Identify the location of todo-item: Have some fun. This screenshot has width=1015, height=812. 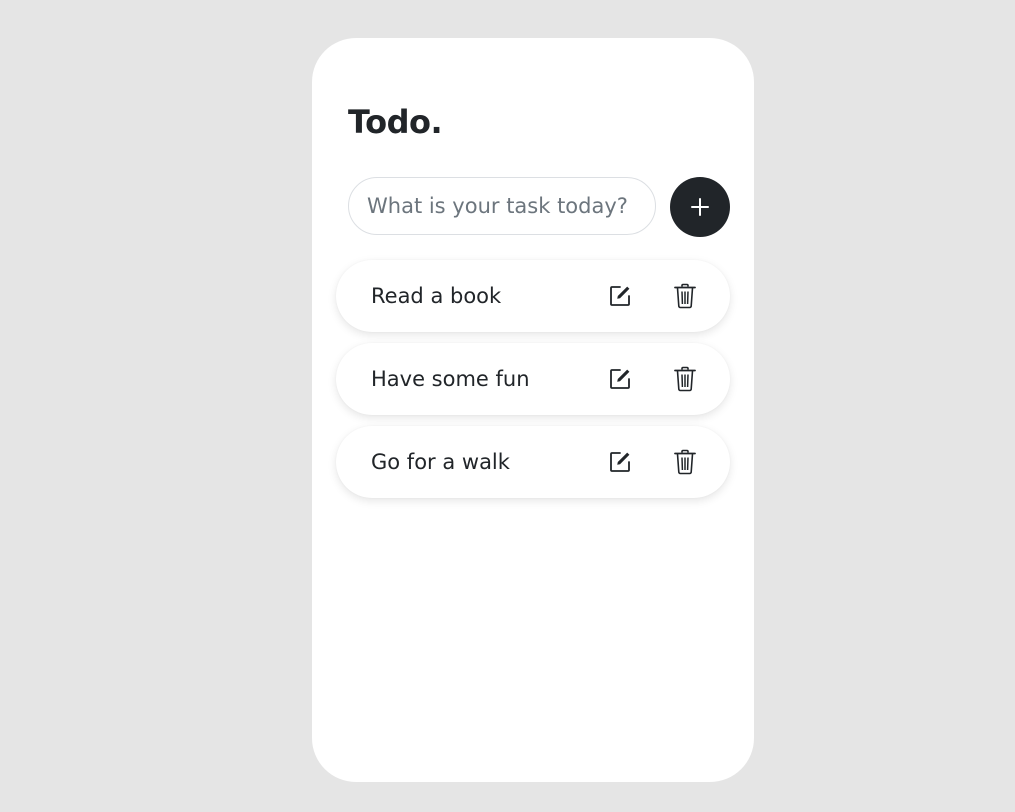
(533, 379).